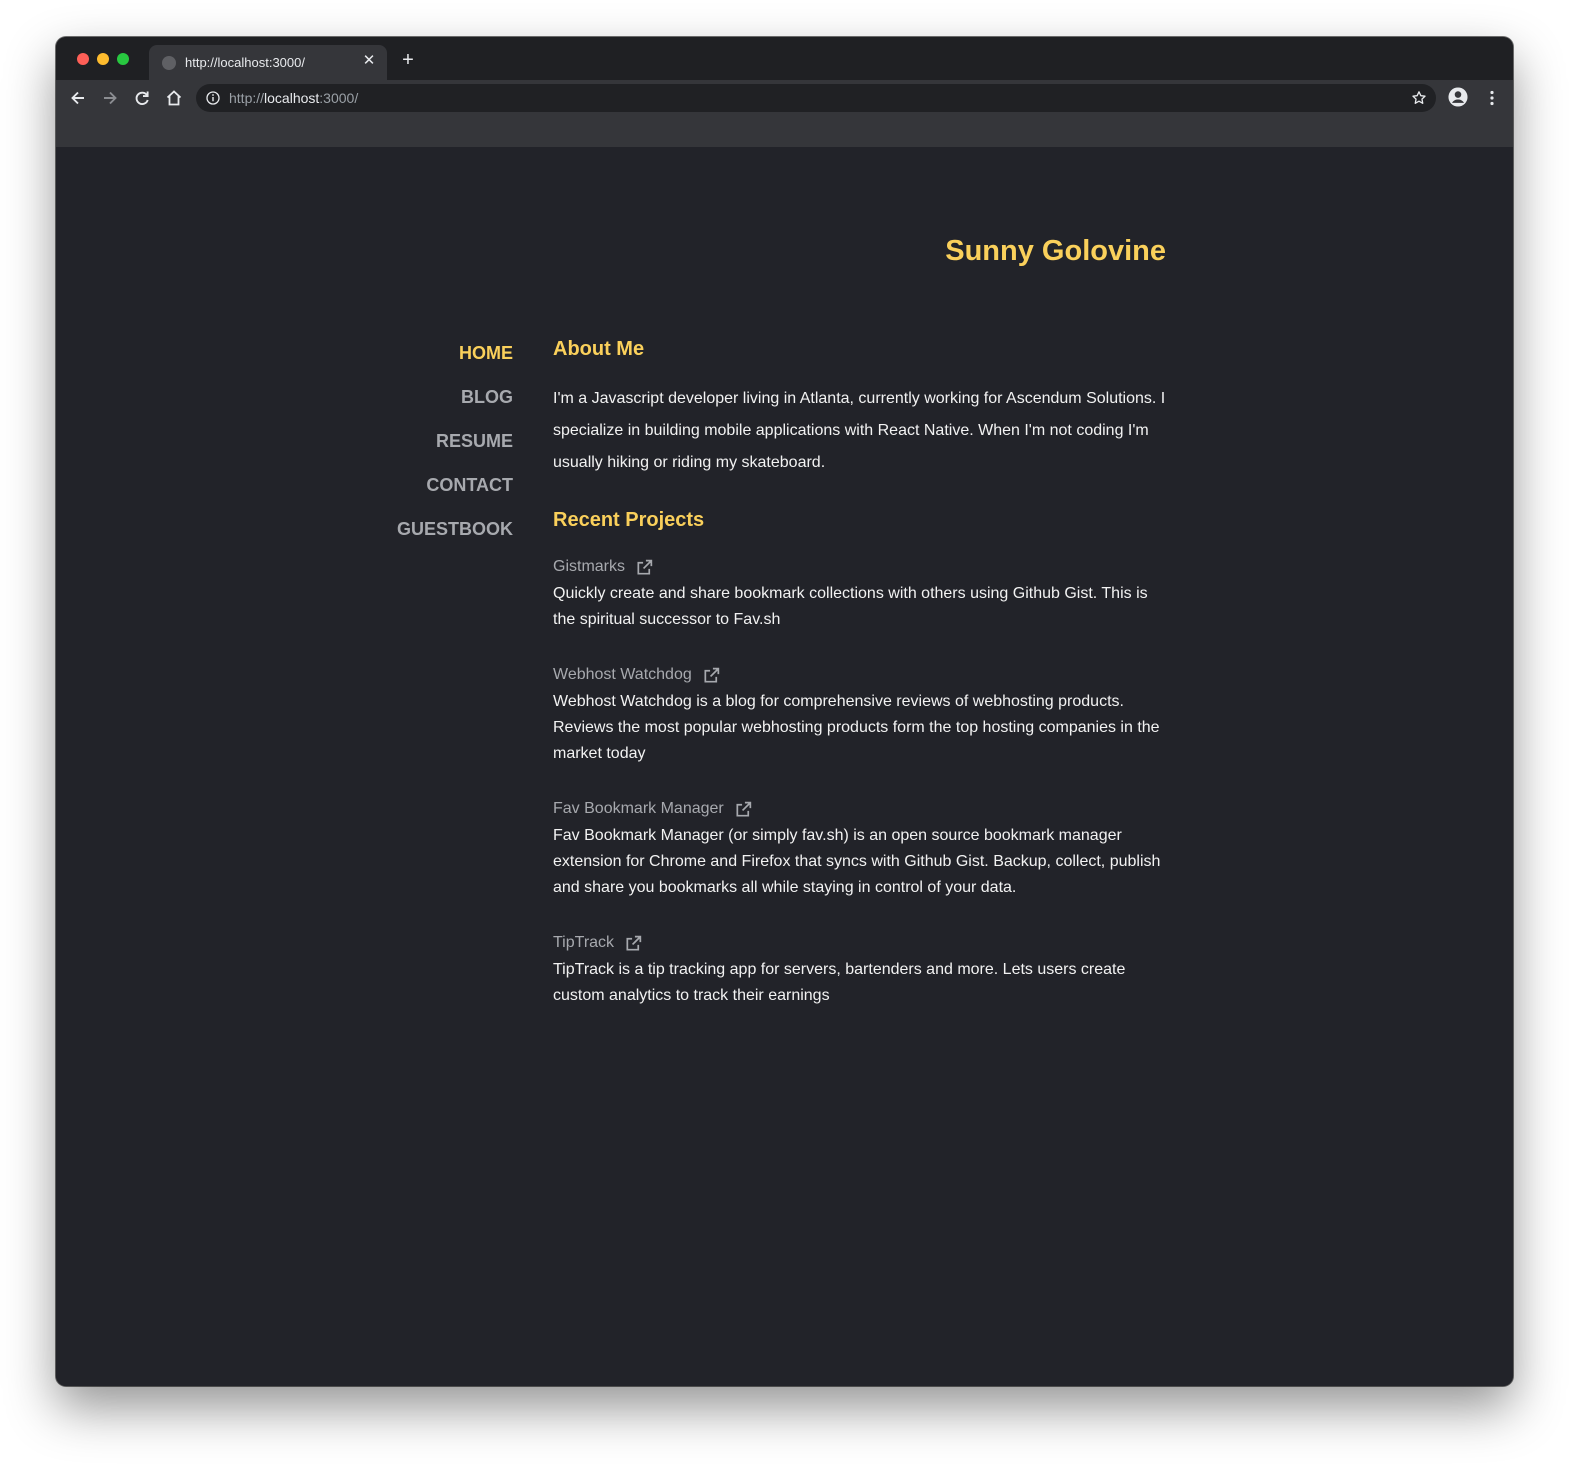  I want to click on nav-item-guestbook: GUESTBOOK, so click(284, 541).